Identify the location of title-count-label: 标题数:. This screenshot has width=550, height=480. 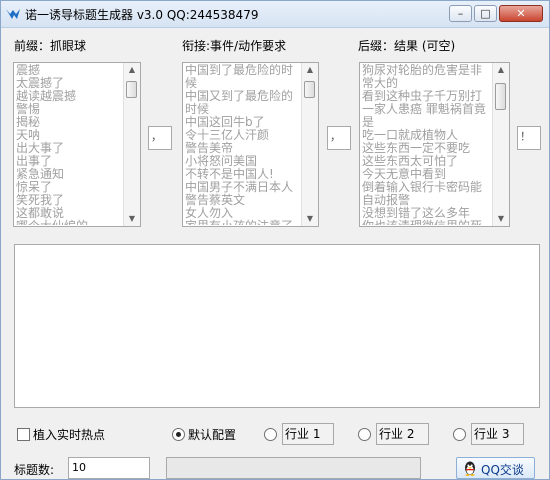
(34, 470).